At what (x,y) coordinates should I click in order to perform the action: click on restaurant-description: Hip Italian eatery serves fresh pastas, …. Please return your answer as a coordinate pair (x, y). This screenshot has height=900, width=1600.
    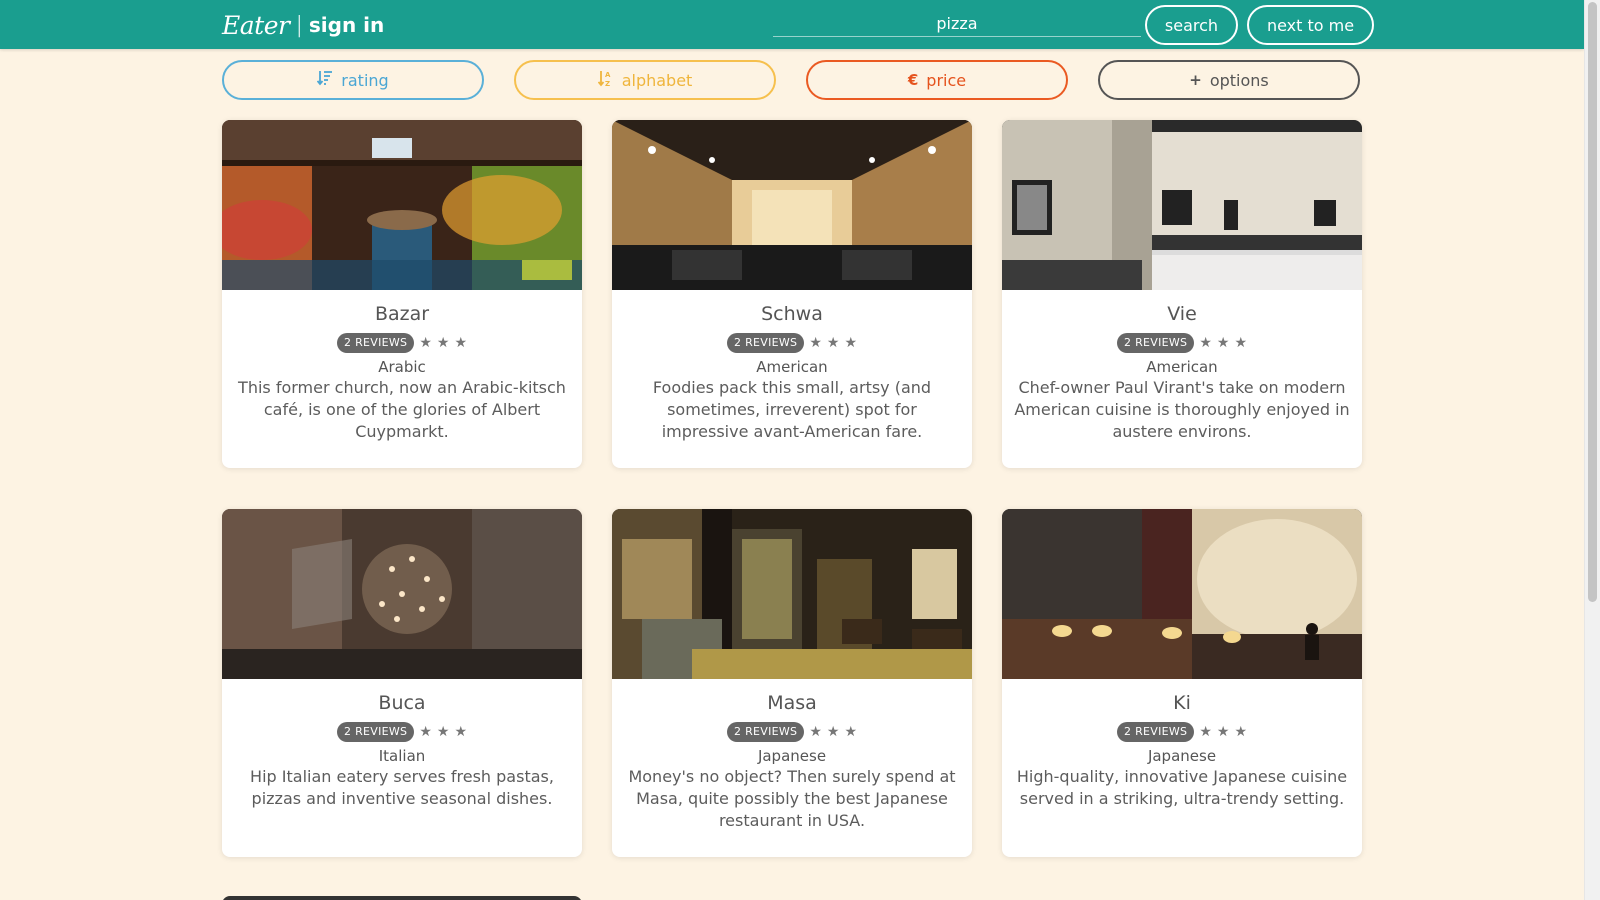
    Looking at the image, I should click on (402, 787).